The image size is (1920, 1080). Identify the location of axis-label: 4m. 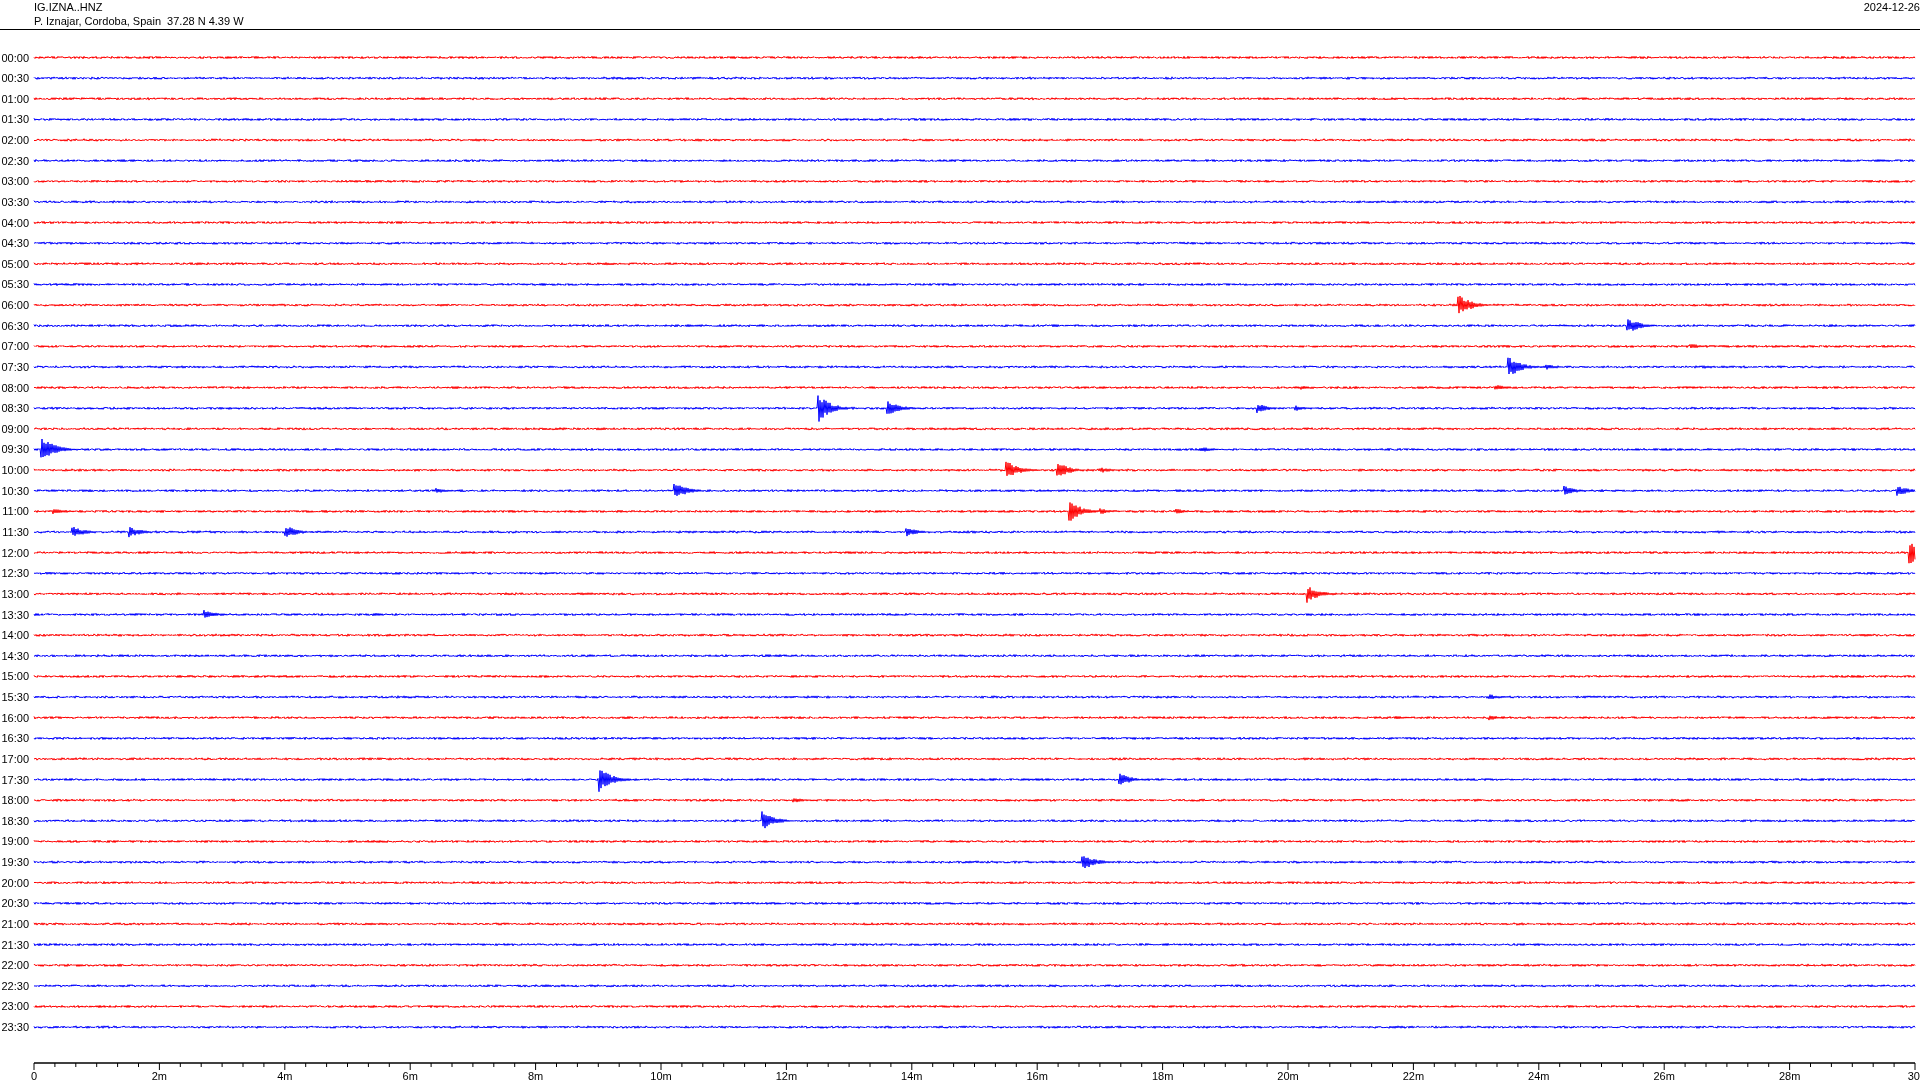
(285, 1075).